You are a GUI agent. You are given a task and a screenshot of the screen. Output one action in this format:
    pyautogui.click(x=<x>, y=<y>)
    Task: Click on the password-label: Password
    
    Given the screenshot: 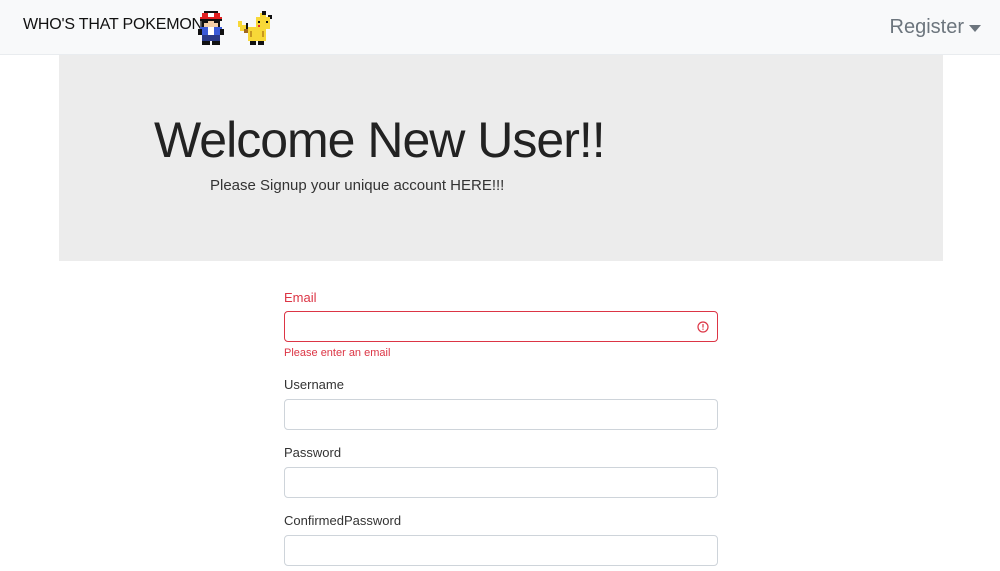 What is the action you would take?
    pyautogui.click(x=313, y=452)
    